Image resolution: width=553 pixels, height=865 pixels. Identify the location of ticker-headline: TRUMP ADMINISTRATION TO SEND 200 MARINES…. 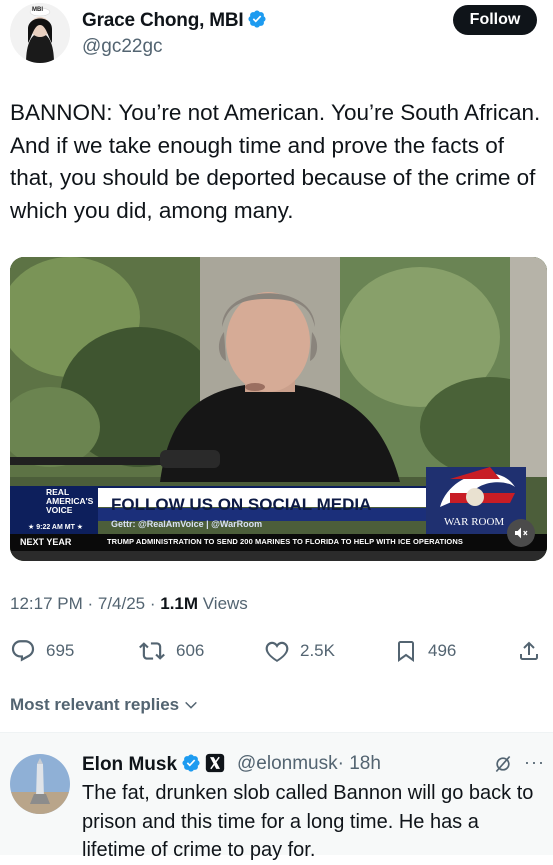
(285, 541).